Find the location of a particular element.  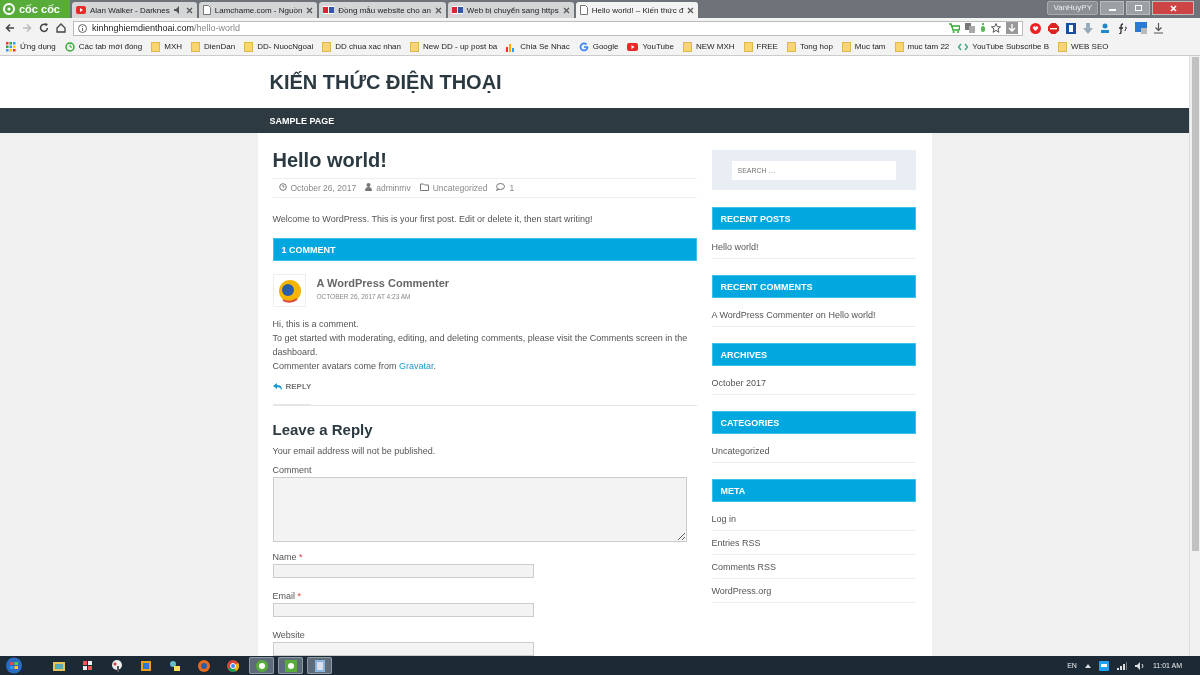

bookmark-item: WEB SEO is located at coordinates (1083, 46).